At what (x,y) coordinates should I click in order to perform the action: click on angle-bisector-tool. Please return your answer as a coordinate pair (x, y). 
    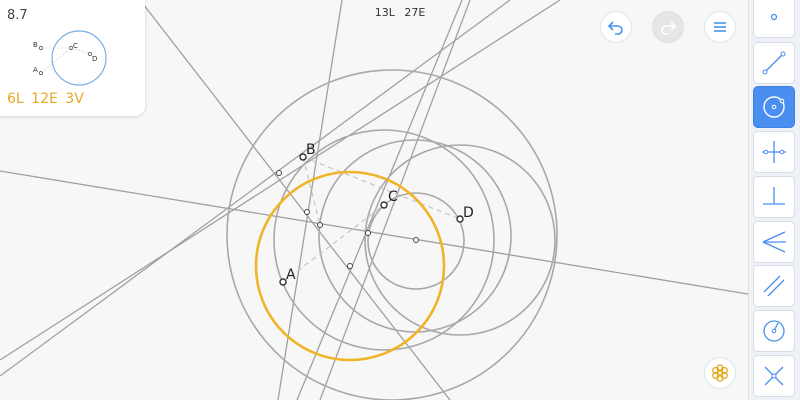
    Looking at the image, I should click on (774, 242).